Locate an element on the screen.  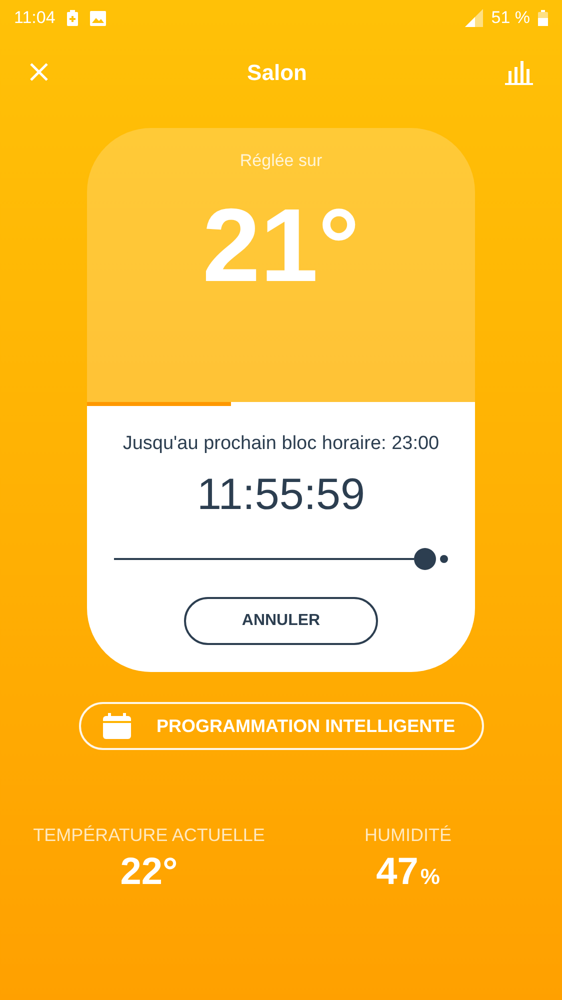
reading-label: HUMIDITÉ is located at coordinates (408, 835).